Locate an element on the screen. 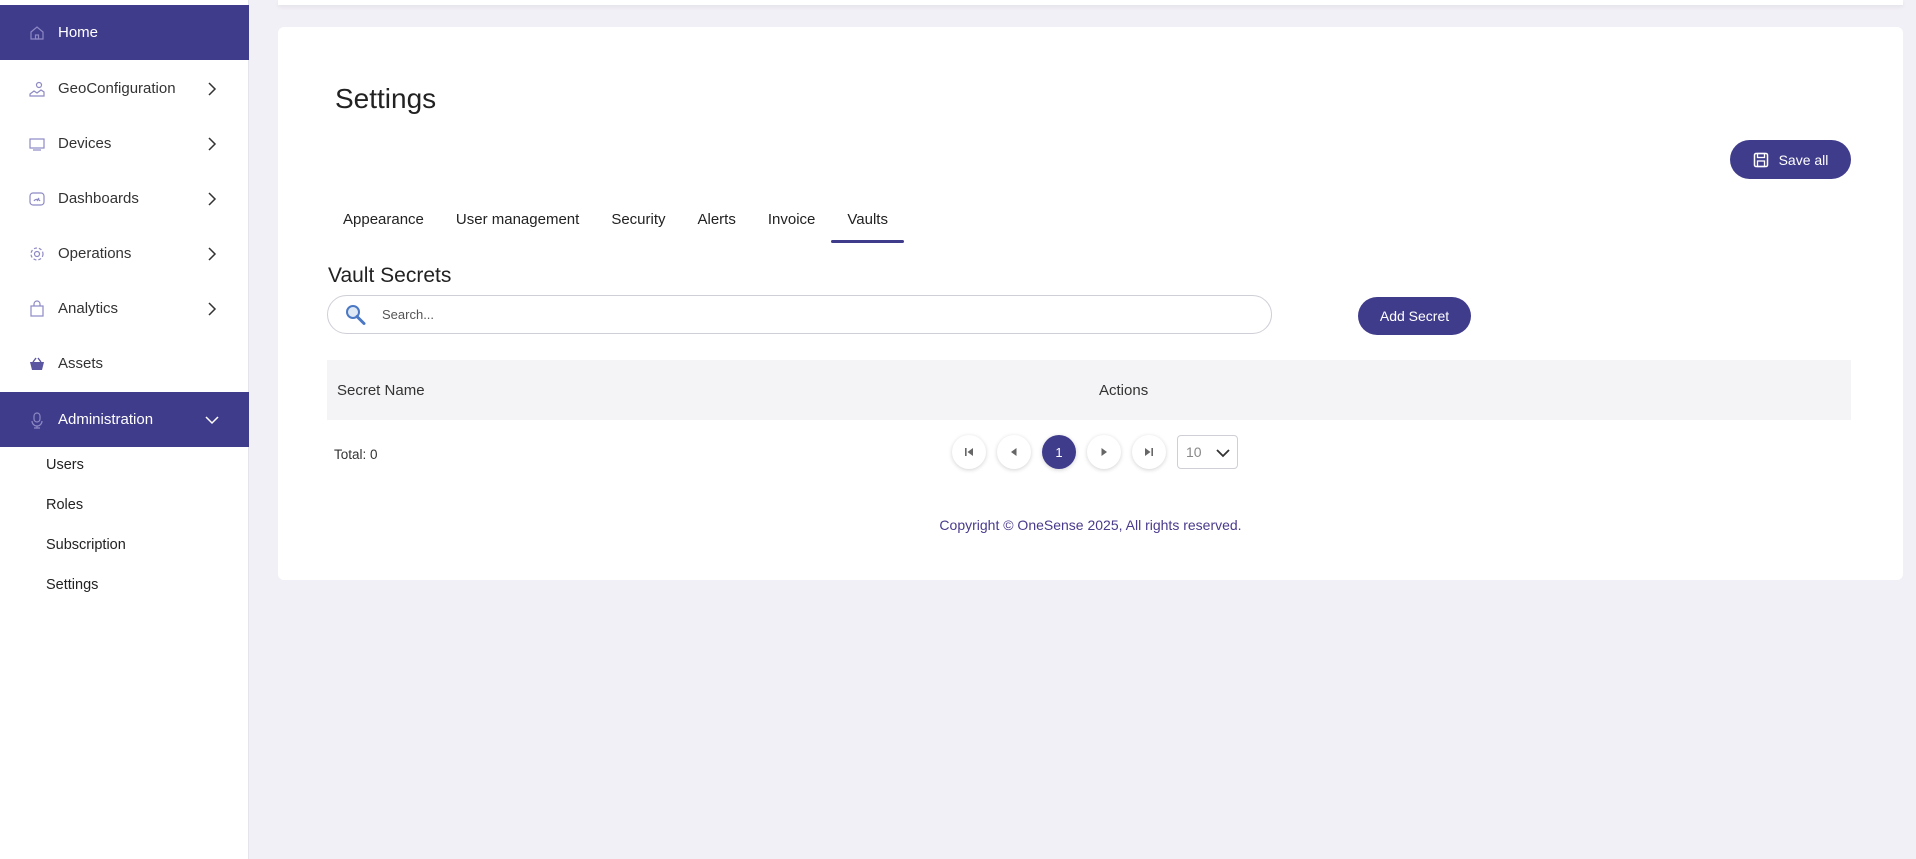  sidebar-item-label: Operations is located at coordinates (95, 253).